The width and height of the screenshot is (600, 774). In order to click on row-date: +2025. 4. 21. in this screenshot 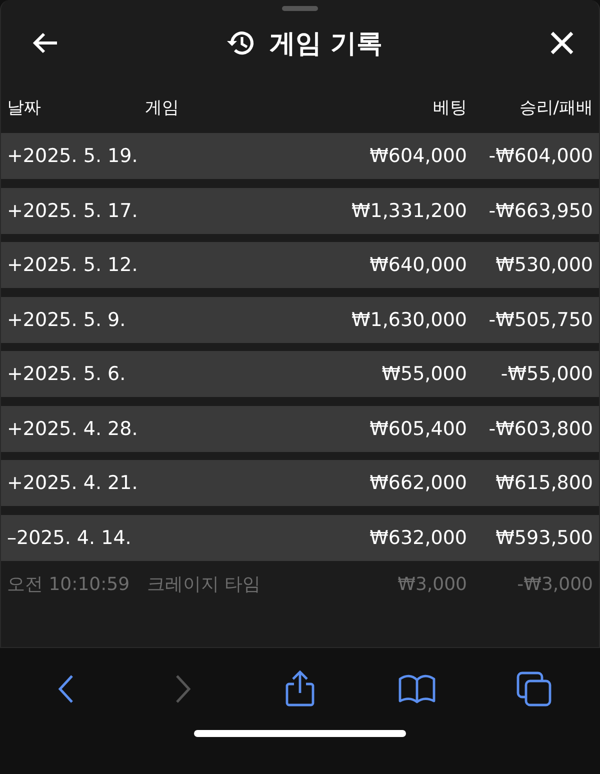, I will do `click(73, 483)`.